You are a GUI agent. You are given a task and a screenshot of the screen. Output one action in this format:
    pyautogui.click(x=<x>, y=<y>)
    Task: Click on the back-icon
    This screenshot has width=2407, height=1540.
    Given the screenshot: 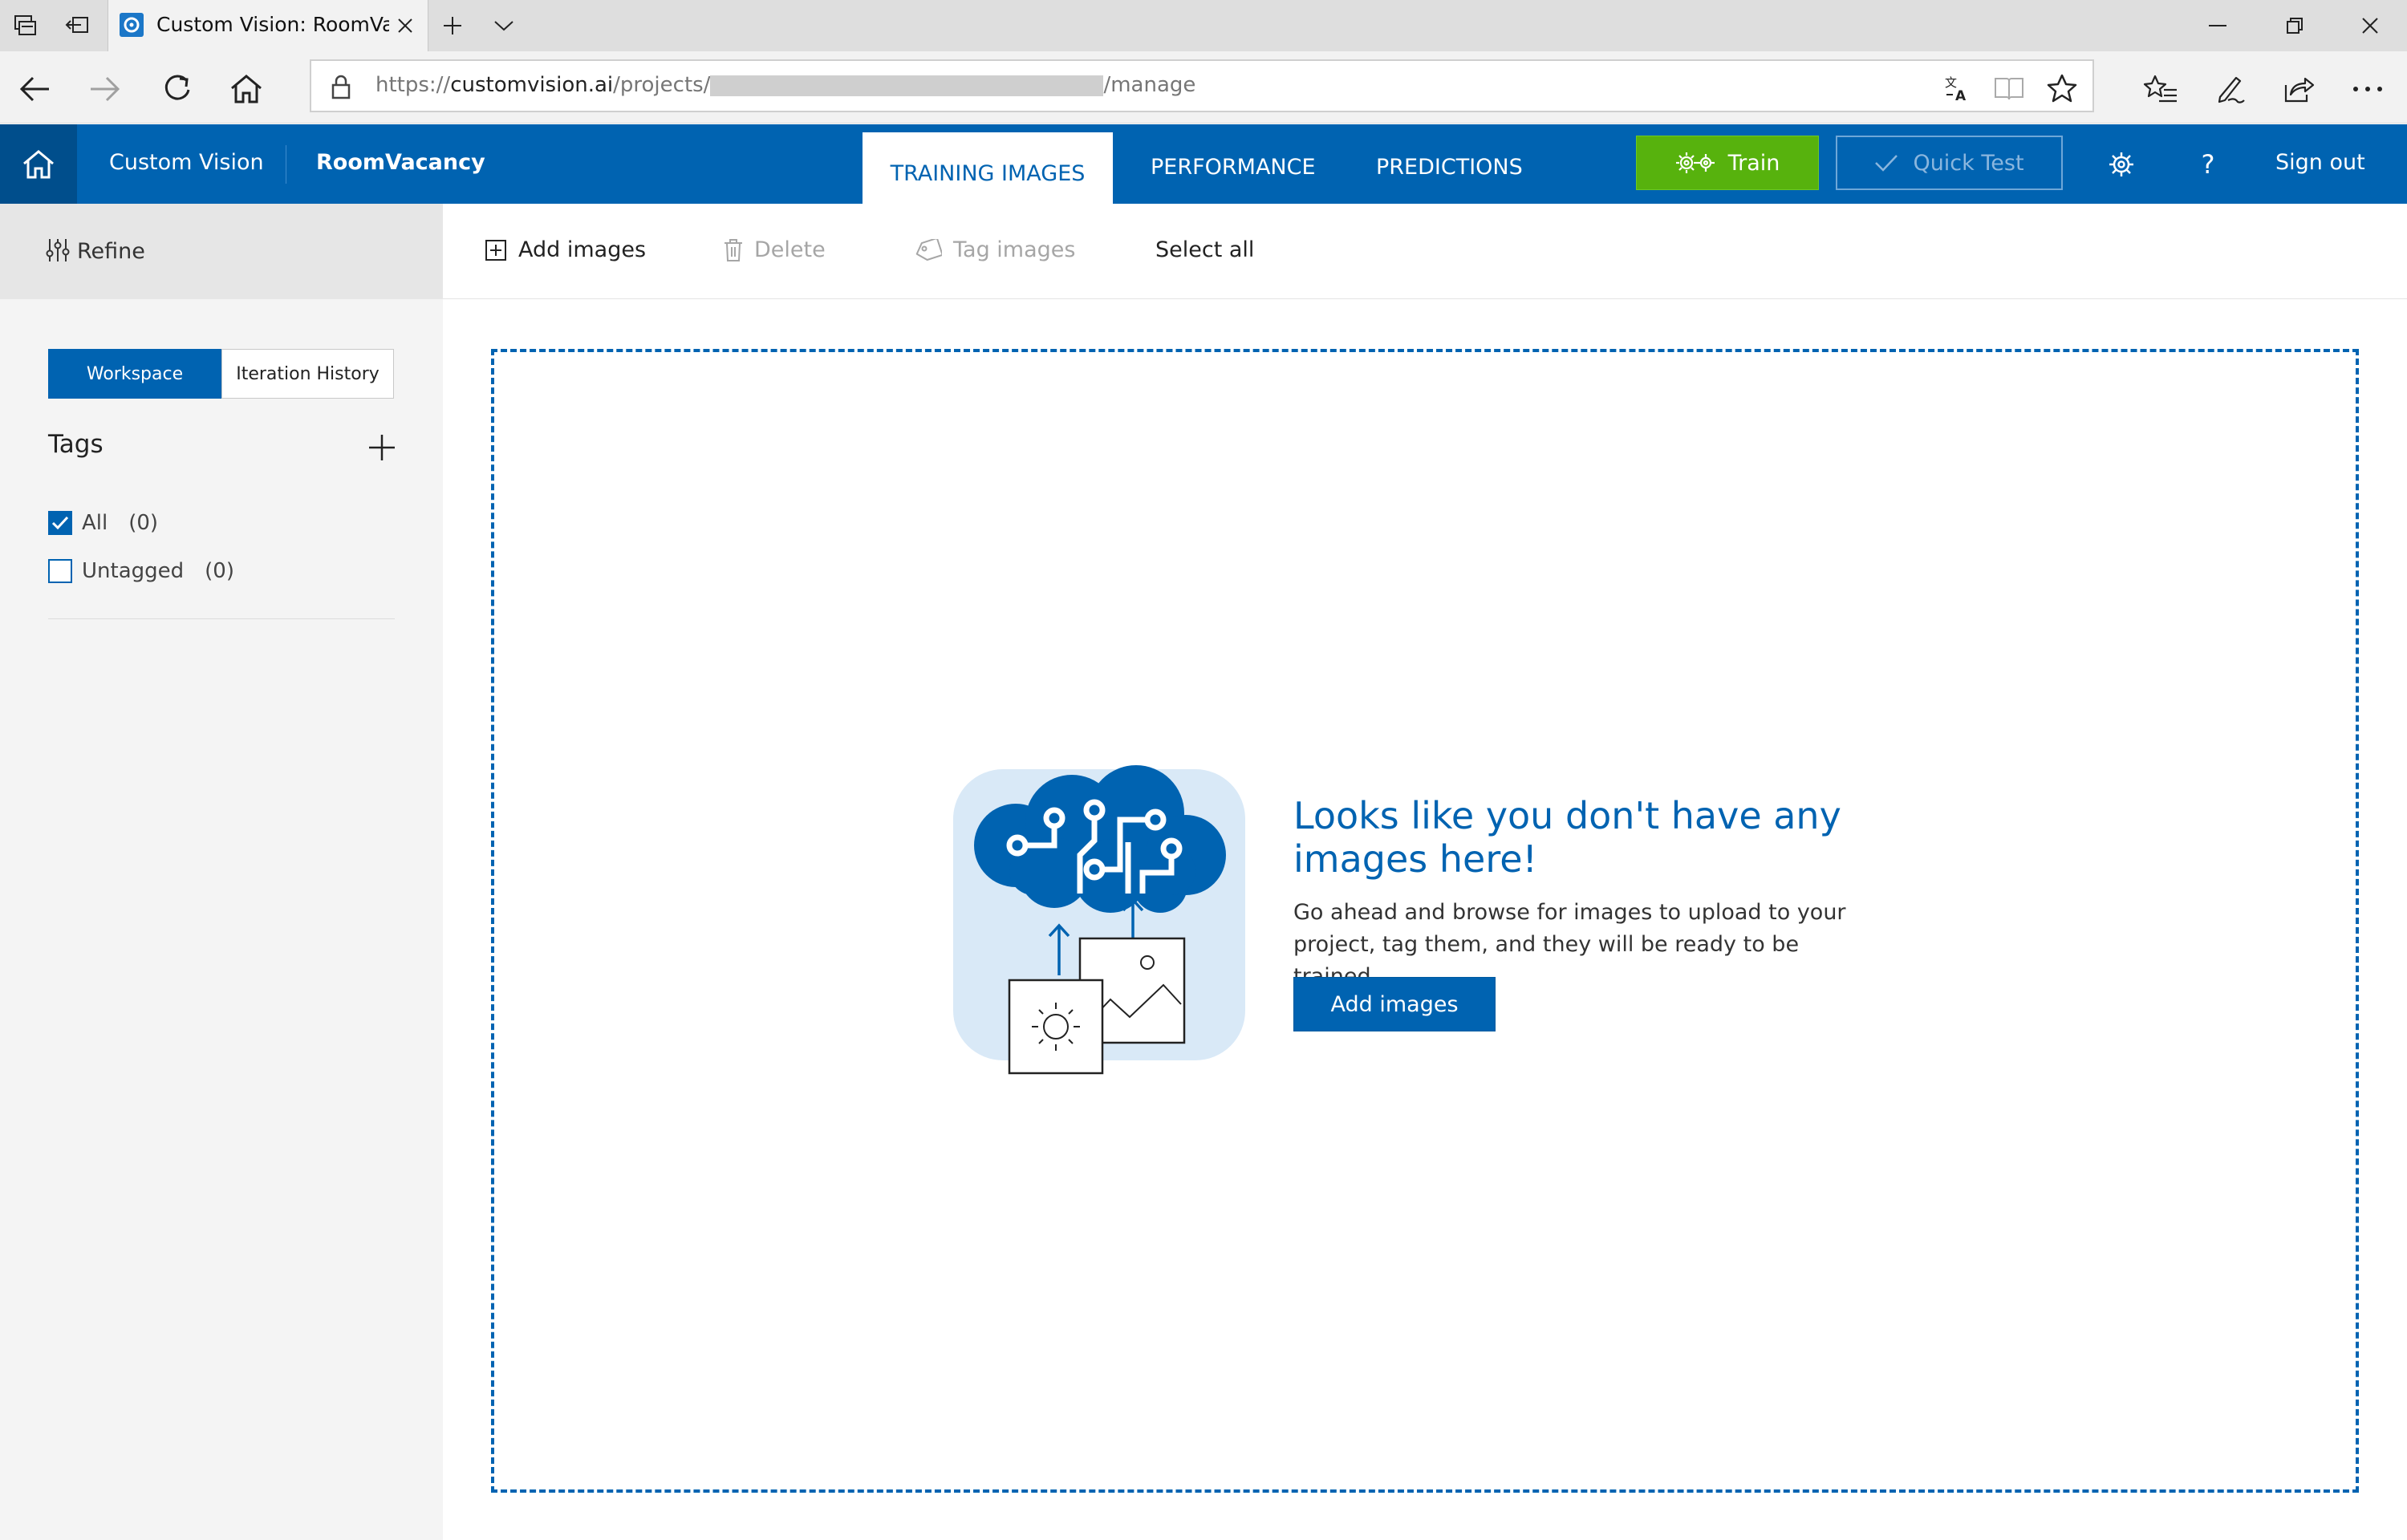 What is the action you would take?
    pyautogui.click(x=35, y=89)
    